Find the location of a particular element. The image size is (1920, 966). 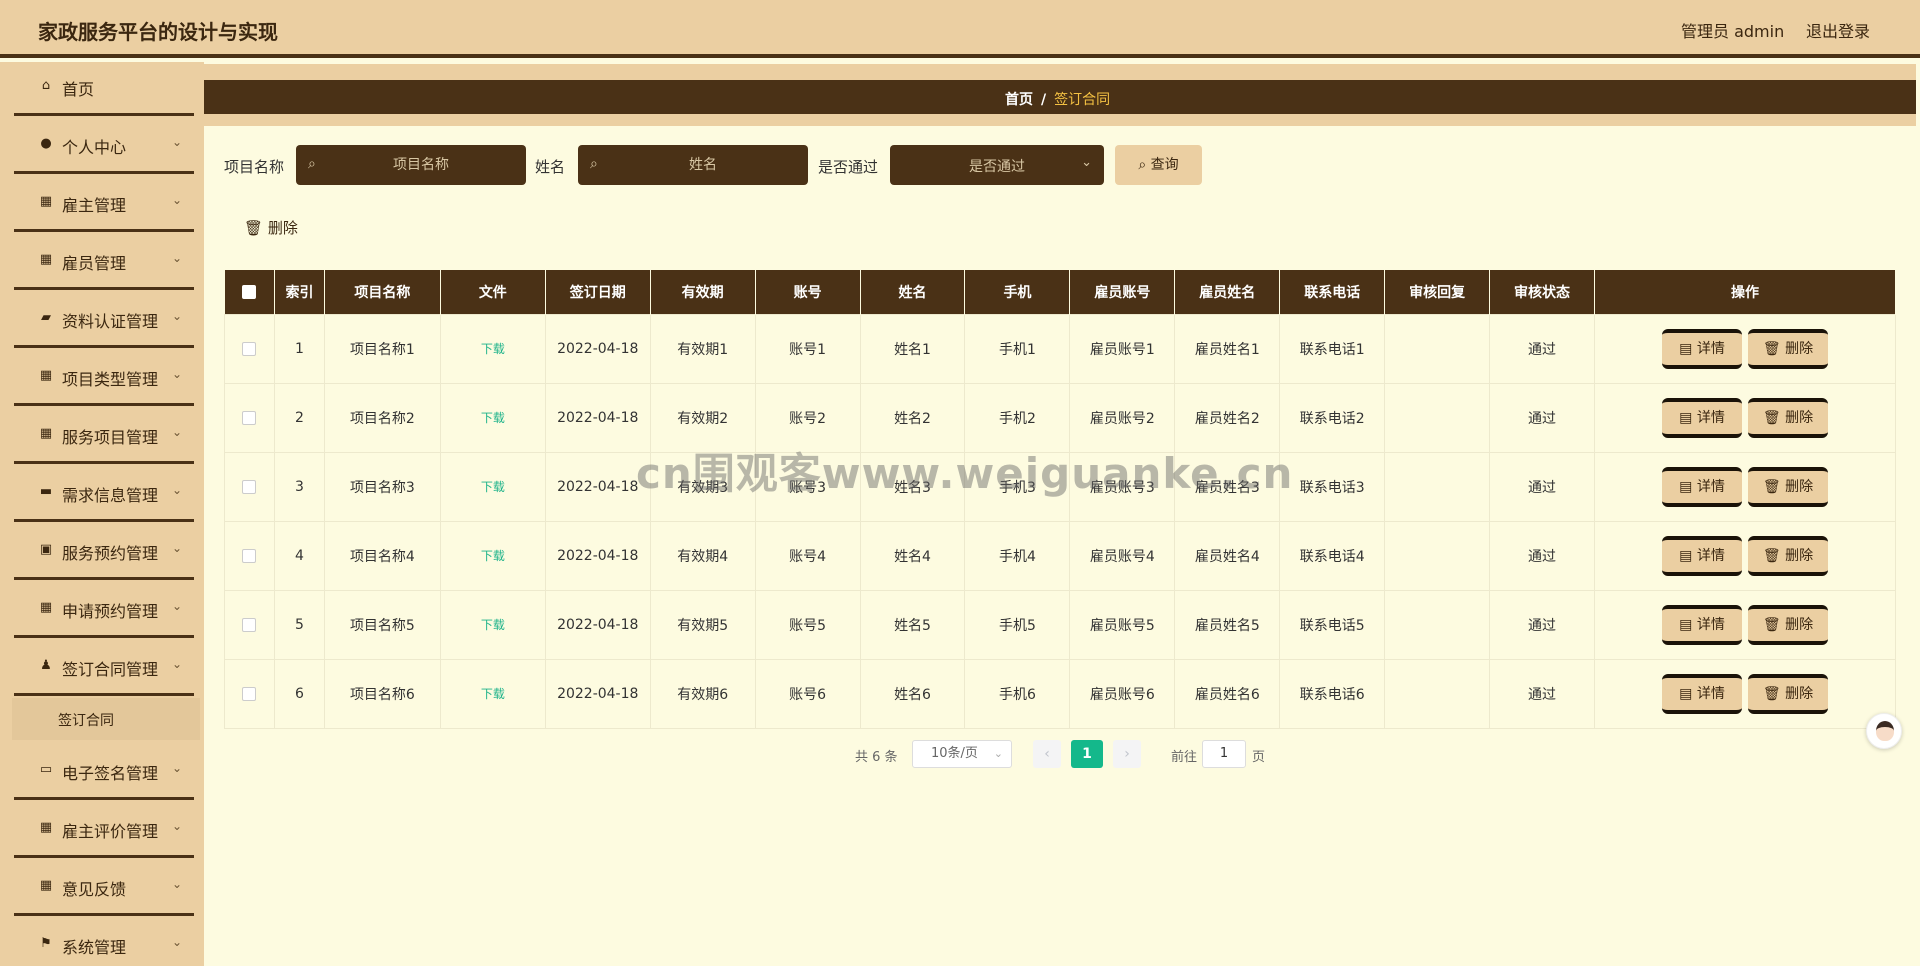

sidebar-menu-item: ♟ 签订合同管理 ⌄ is located at coordinates (102, 667).